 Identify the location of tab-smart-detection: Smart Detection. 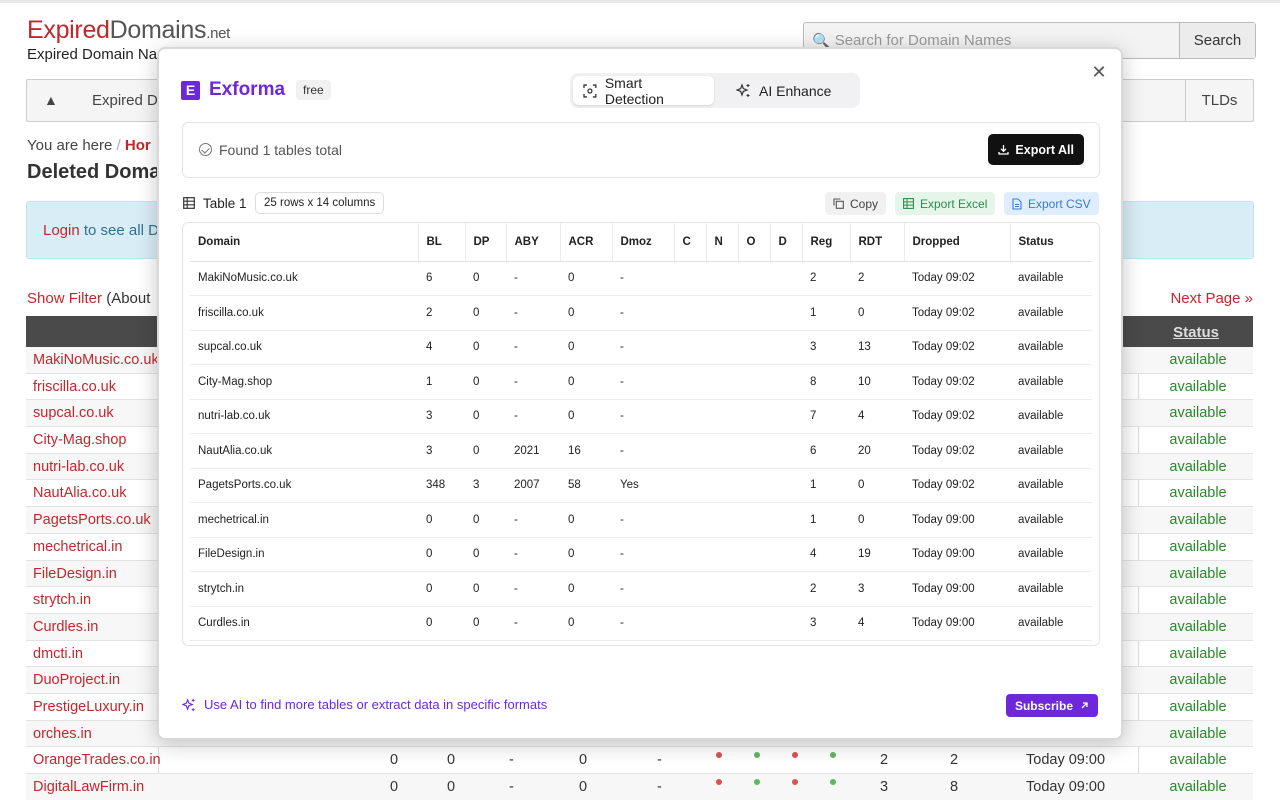
(643, 91).